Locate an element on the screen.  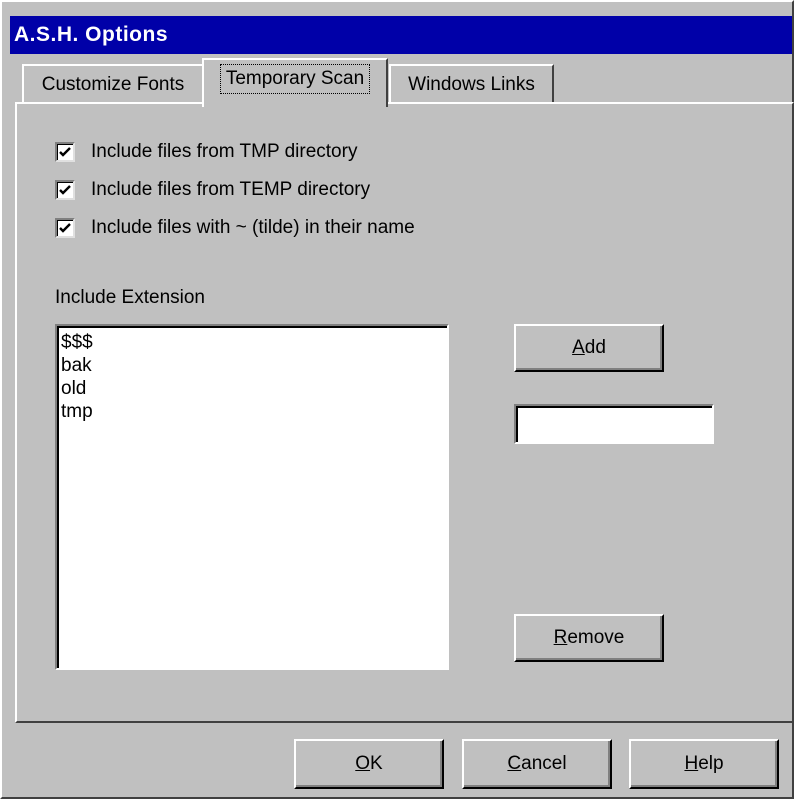
include-extension-label: Include Extension is located at coordinates (130, 297).